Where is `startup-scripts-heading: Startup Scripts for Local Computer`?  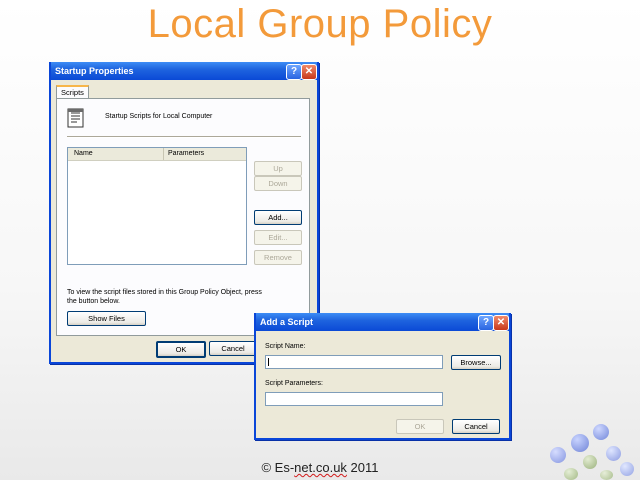 startup-scripts-heading: Startup Scripts for Local Computer is located at coordinates (159, 116).